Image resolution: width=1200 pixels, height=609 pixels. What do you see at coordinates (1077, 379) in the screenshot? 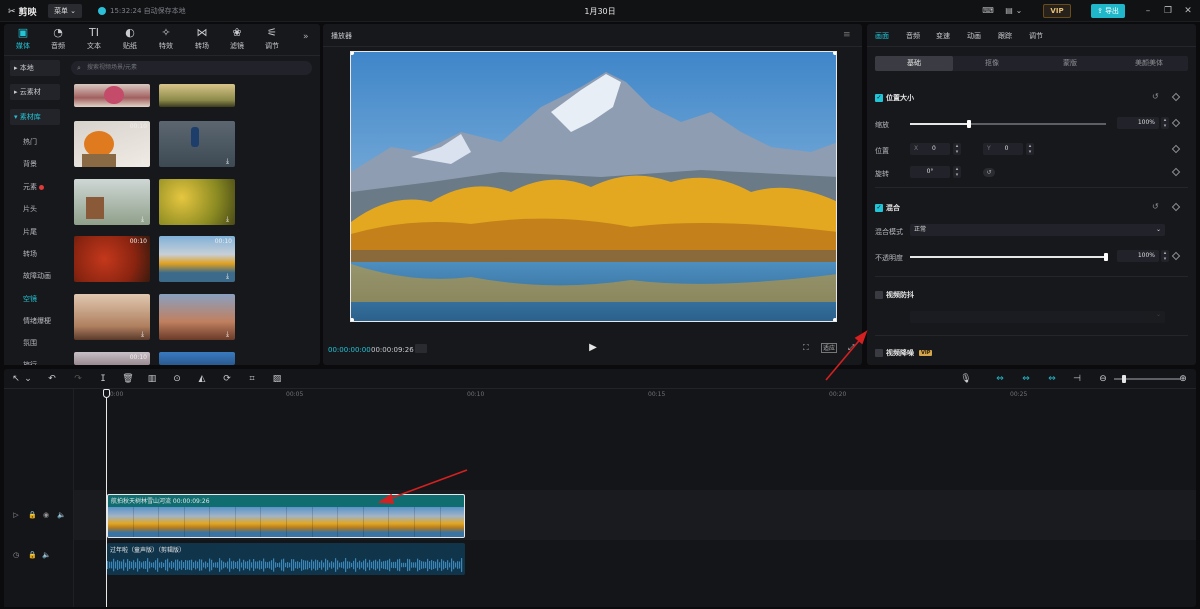
I see `preview-axis-icon: ⊣` at bounding box center [1077, 379].